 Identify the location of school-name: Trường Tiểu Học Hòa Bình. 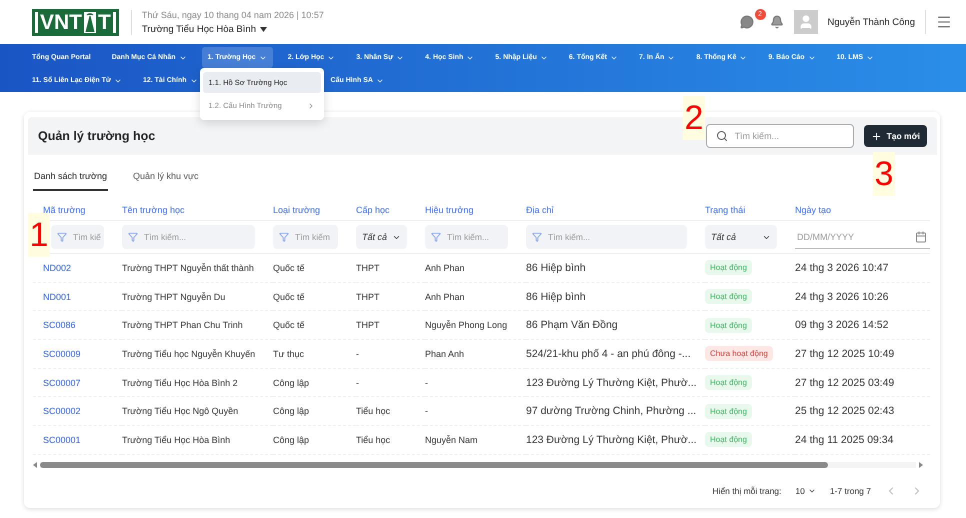
(197, 440).